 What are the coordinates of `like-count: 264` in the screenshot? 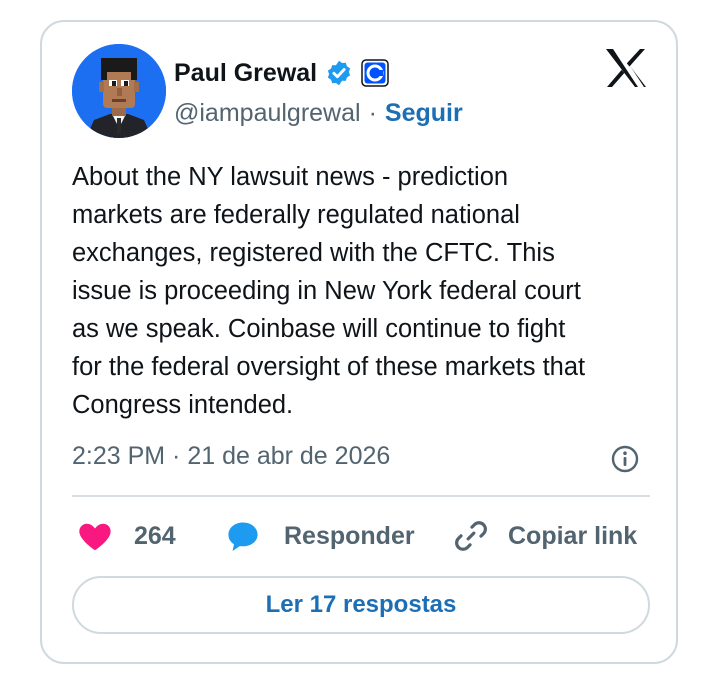 It's located at (155, 535).